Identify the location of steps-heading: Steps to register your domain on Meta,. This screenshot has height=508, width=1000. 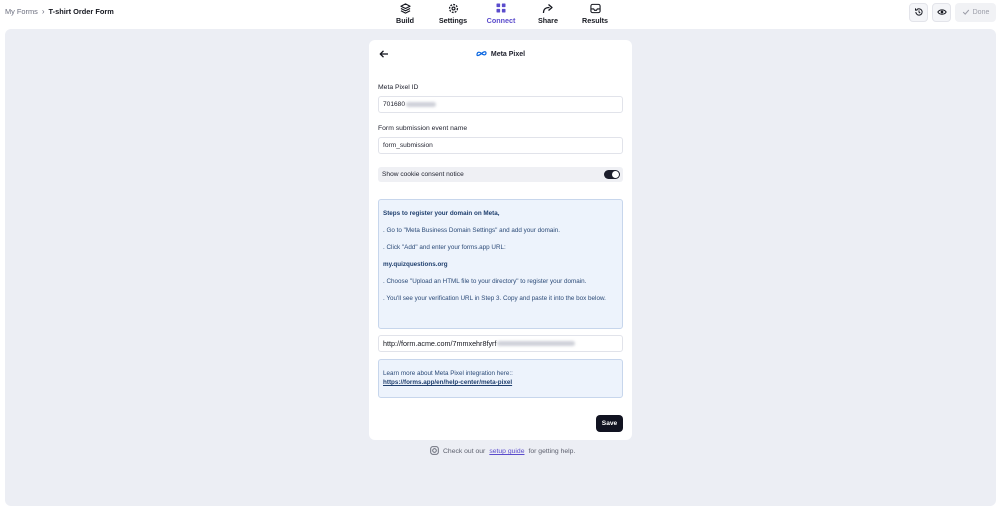
(441, 213).